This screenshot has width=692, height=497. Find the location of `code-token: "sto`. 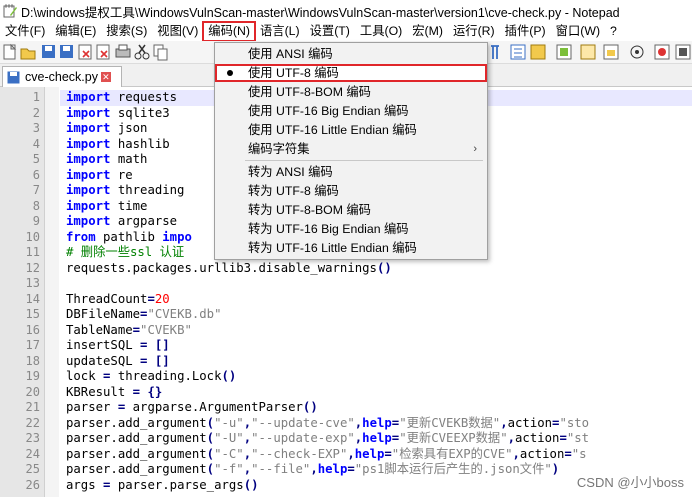

code-token: "sto is located at coordinates (574, 422).